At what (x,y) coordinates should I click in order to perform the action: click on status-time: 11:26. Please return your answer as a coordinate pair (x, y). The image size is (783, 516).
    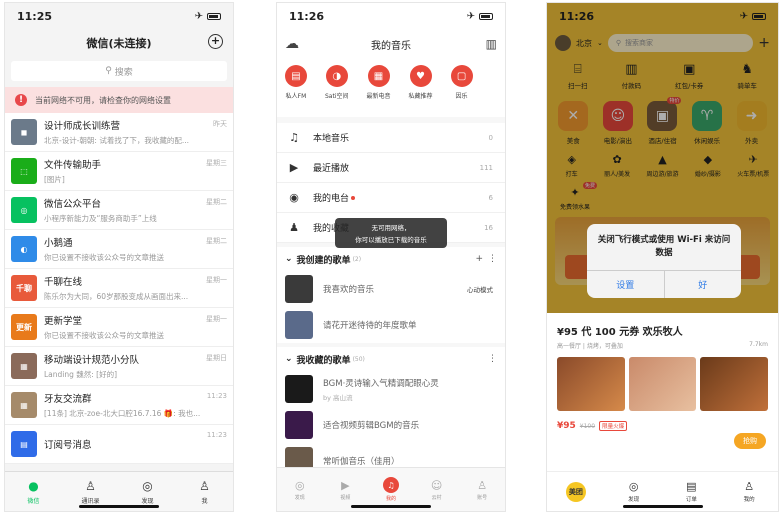
    Looking at the image, I should click on (307, 16).